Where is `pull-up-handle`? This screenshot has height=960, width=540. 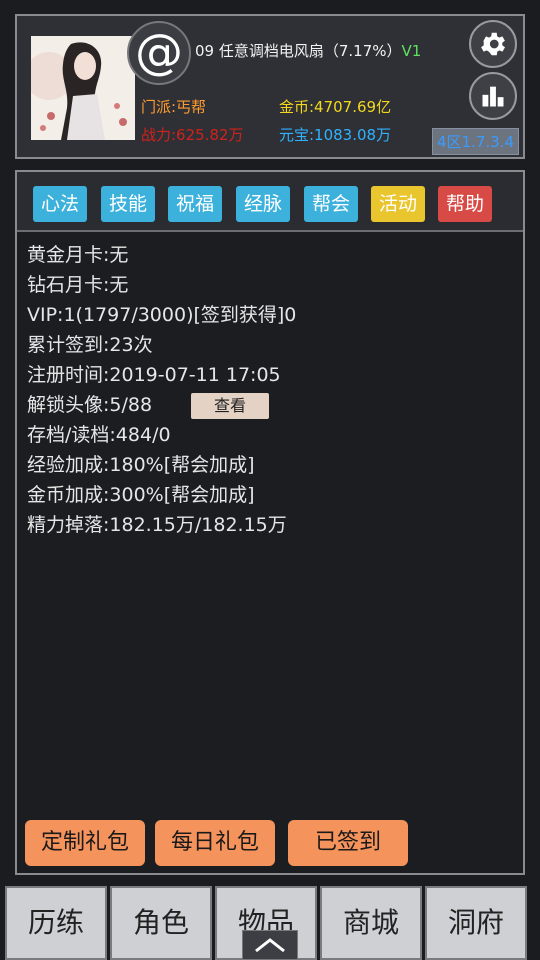
pull-up-handle is located at coordinates (270, 945).